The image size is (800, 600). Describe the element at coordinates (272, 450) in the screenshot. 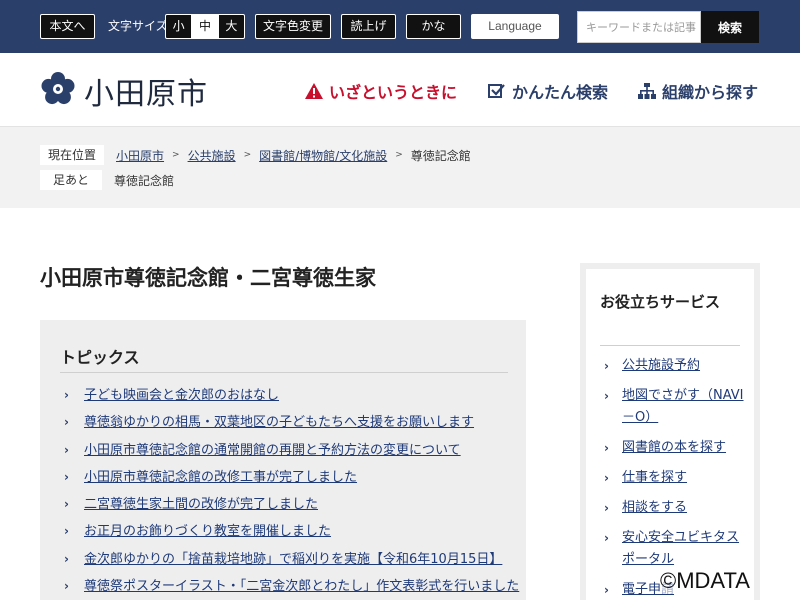

I see `topic-link: 小田原市尊徳記念館の通常開館の再開と予約方法の変更について` at that location.